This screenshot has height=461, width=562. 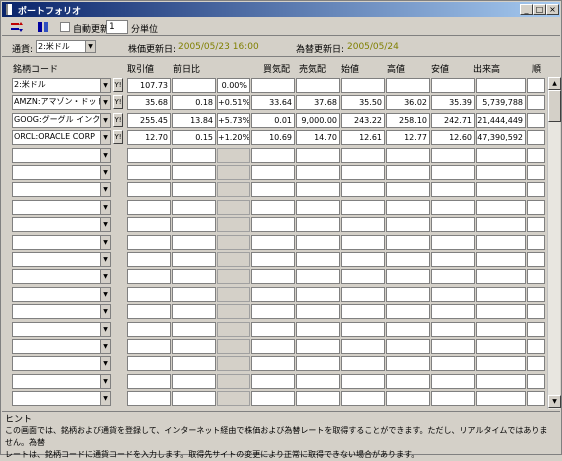 I want to click on cell-pct: +5.73%, so click(x=233, y=120).